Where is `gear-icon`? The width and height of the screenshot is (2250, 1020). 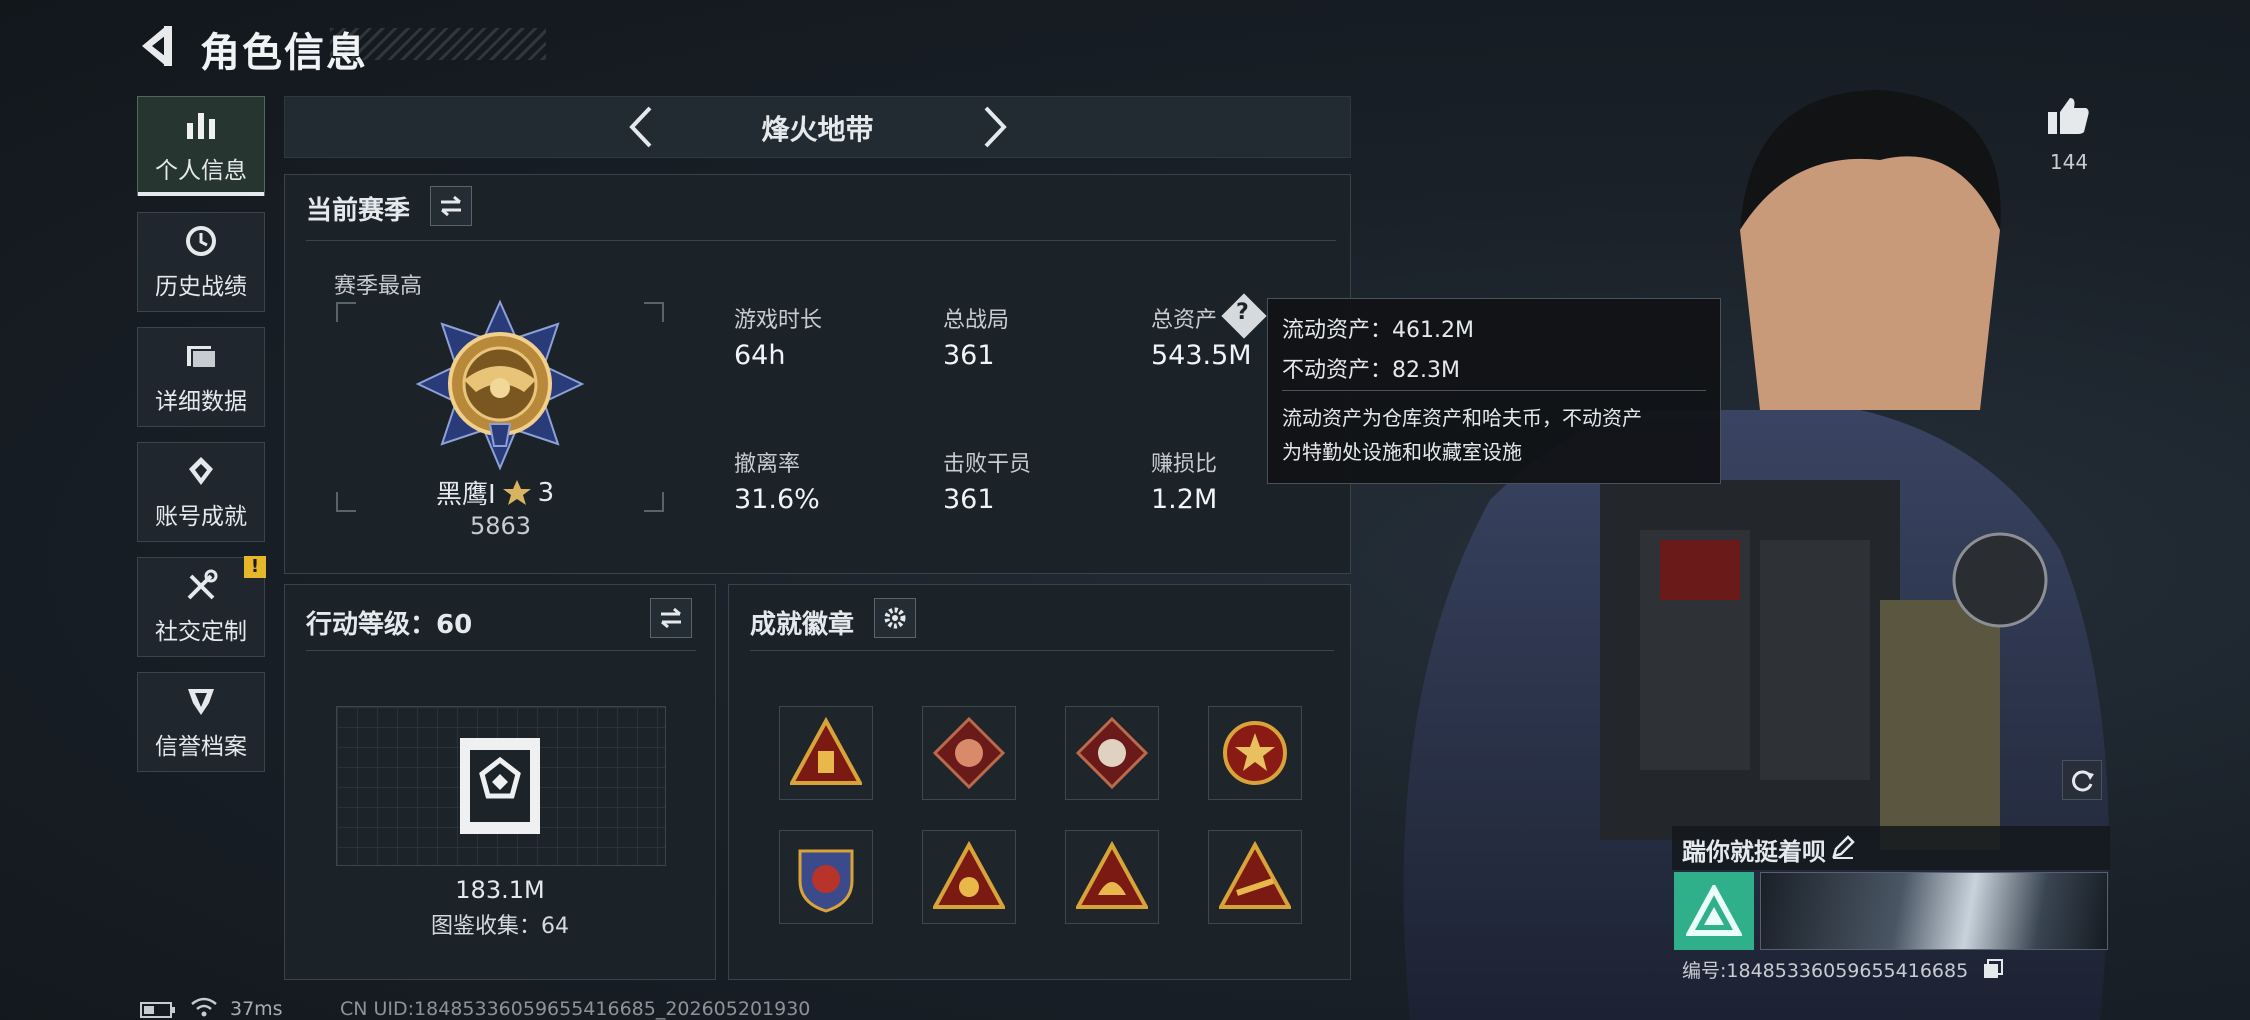
gear-icon is located at coordinates (895, 618).